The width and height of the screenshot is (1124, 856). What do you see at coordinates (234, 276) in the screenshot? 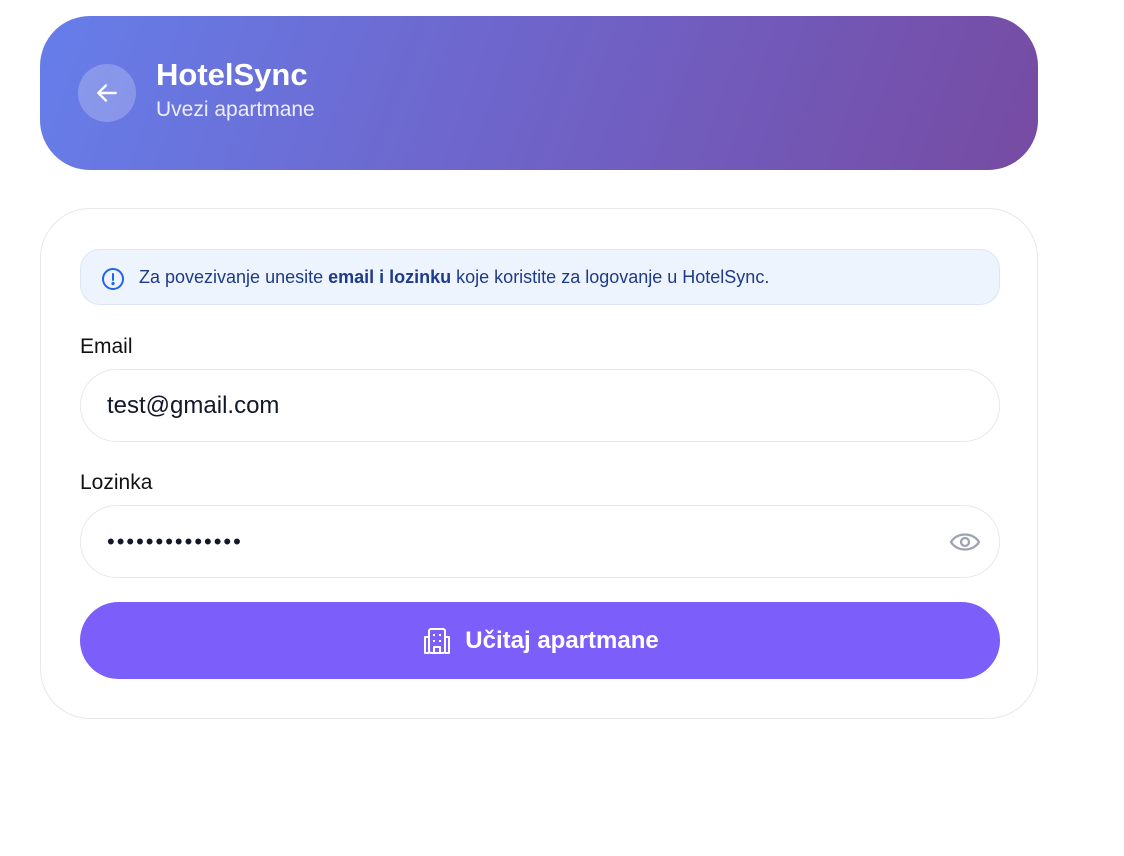
I see `info-text-before: Za povezivanje unesite` at bounding box center [234, 276].